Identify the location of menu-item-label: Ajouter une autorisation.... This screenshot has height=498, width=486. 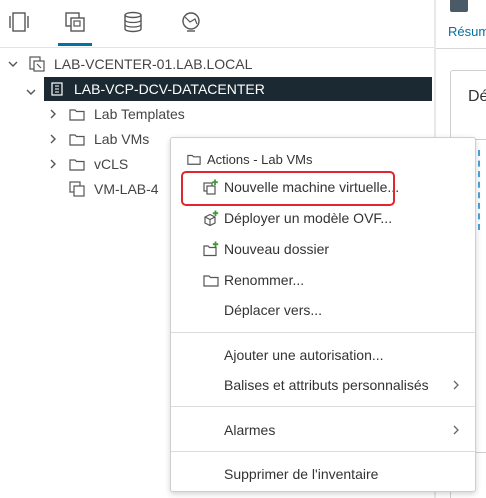
(304, 355).